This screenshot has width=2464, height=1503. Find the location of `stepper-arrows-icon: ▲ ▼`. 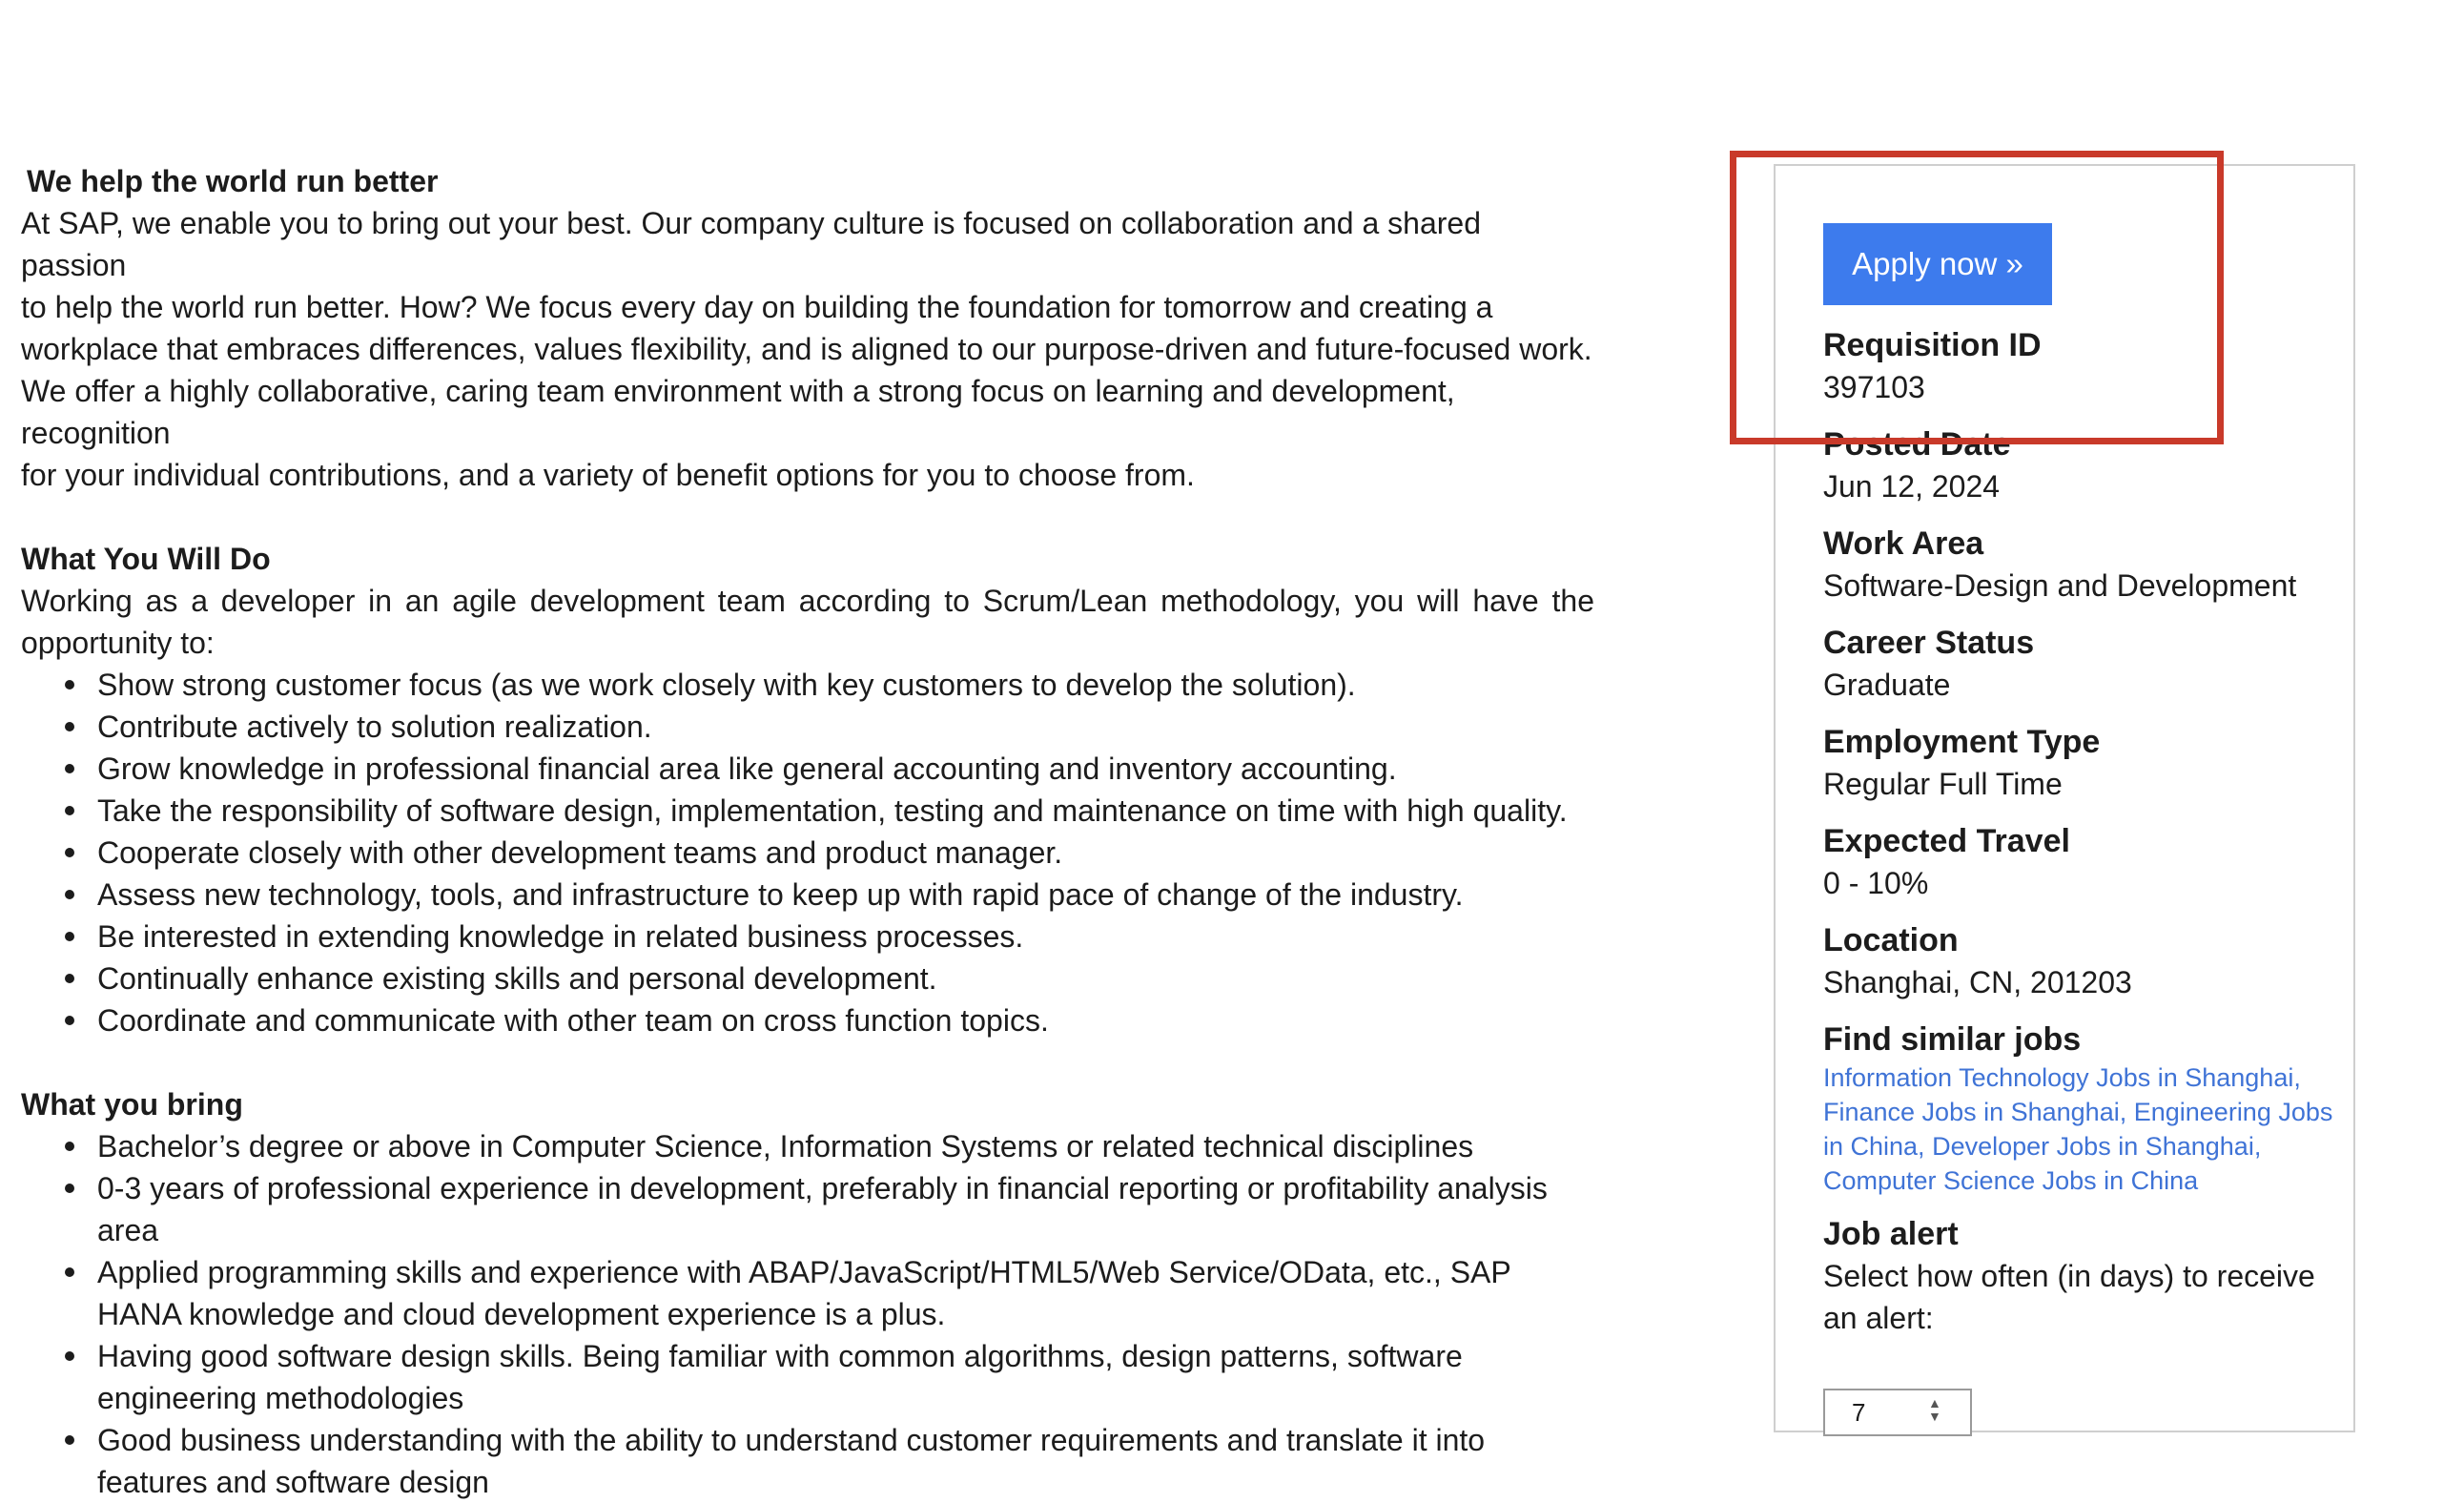

stepper-arrows-icon: ▲ ▼ is located at coordinates (1934, 1410).